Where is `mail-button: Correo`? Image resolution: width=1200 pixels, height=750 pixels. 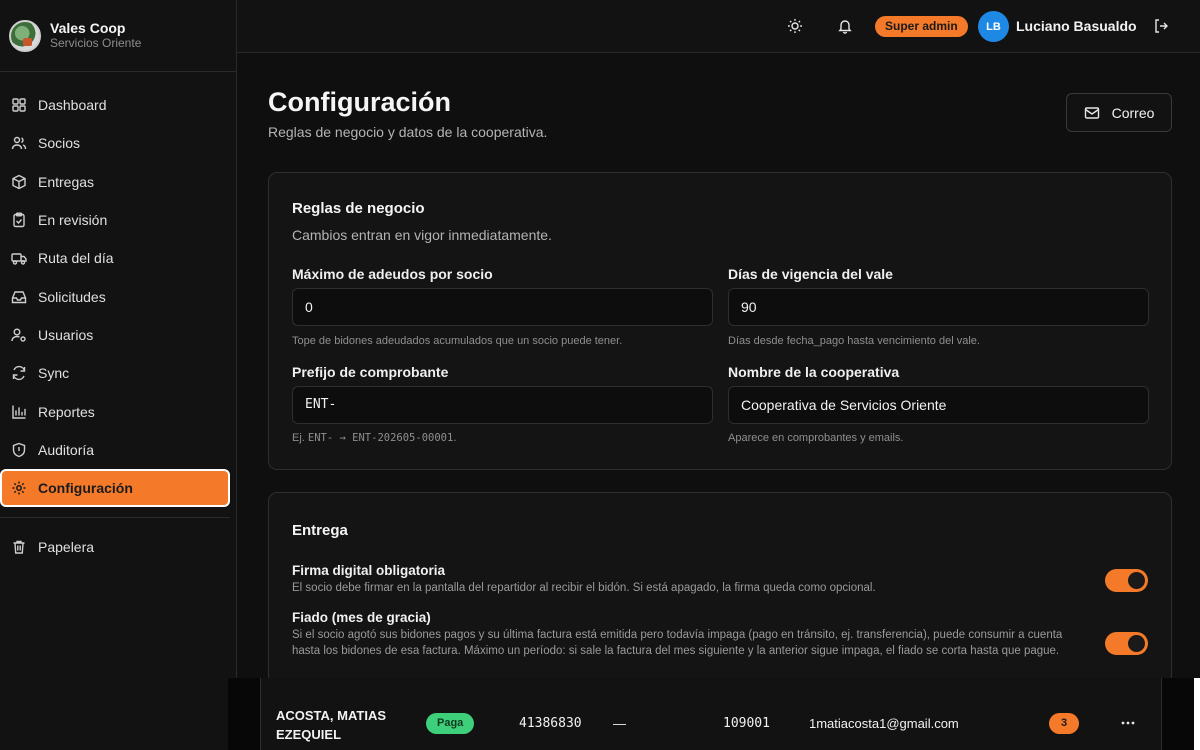 mail-button: Correo is located at coordinates (1119, 112).